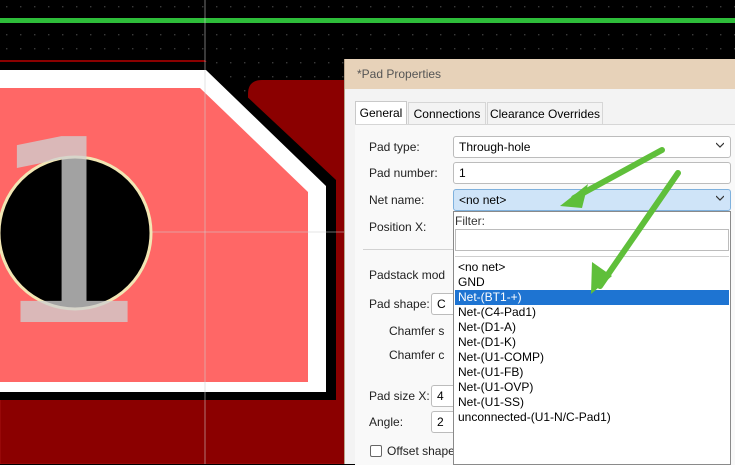 The width and height of the screenshot is (735, 465). What do you see at coordinates (592, 282) in the screenshot?
I see `list-item: GND` at bounding box center [592, 282].